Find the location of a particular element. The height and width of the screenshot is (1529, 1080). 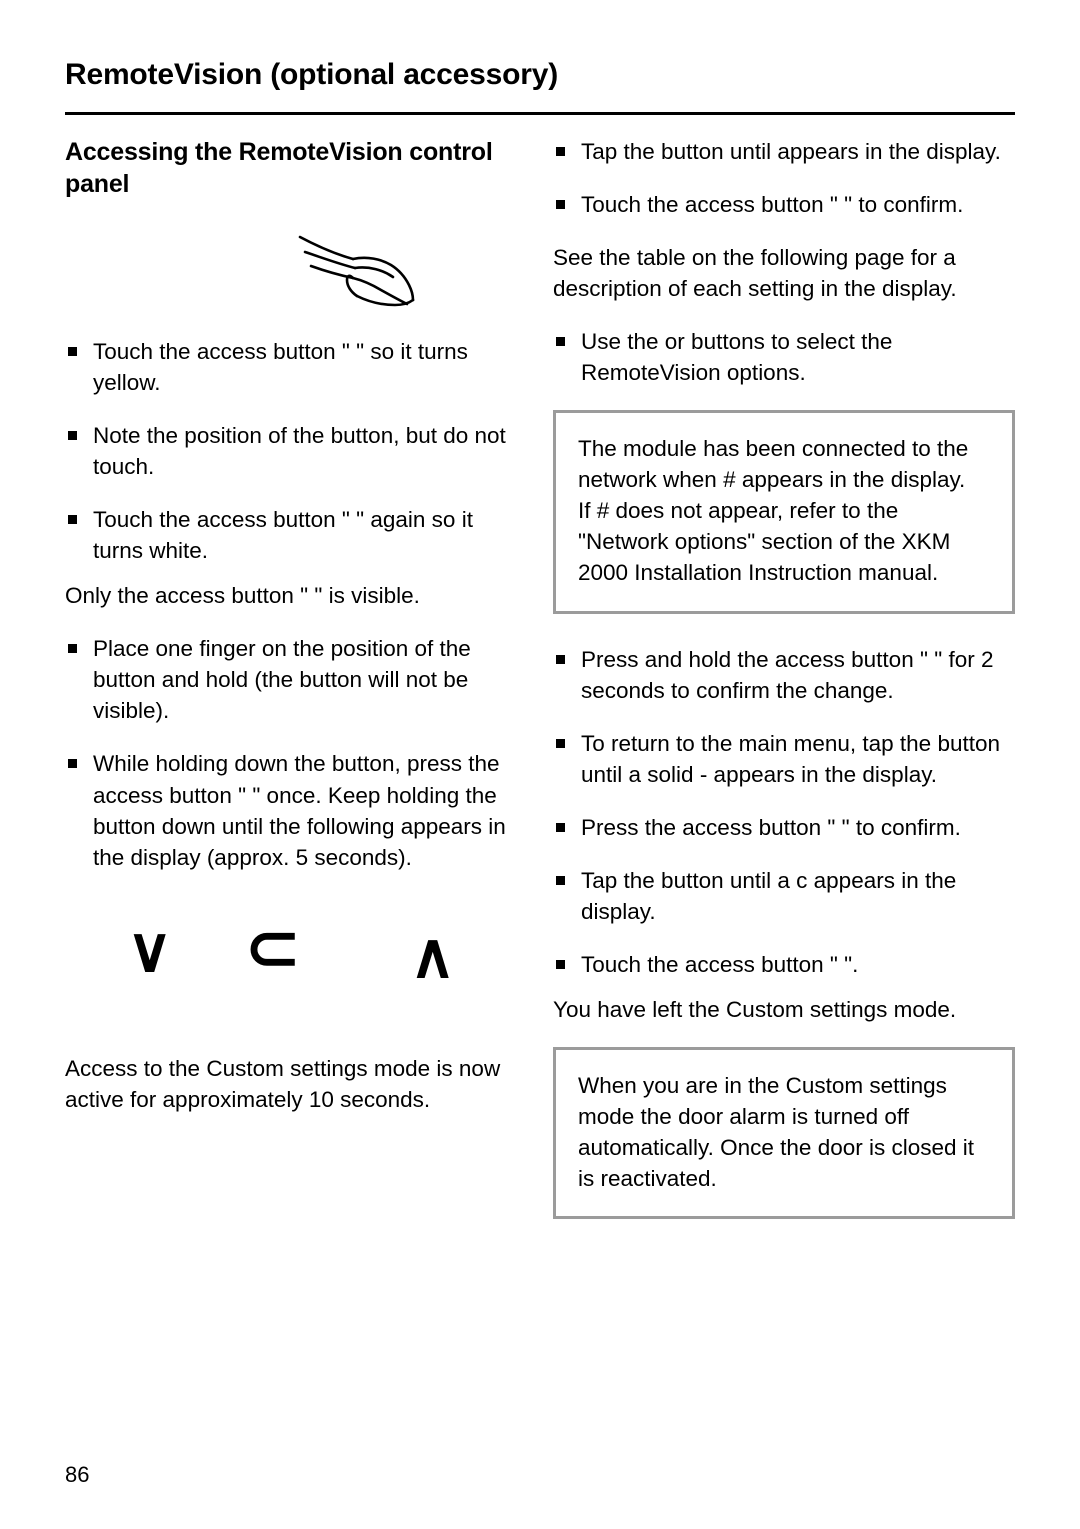

hand-touch-icon is located at coordinates (356, 271).